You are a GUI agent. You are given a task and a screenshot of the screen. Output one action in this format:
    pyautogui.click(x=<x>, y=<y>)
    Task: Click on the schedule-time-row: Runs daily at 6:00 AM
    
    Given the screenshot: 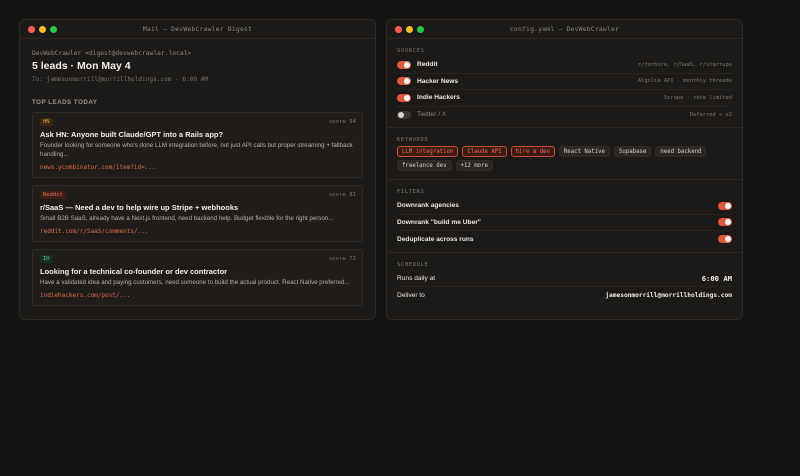 What is the action you would take?
    pyautogui.click(x=564, y=279)
    